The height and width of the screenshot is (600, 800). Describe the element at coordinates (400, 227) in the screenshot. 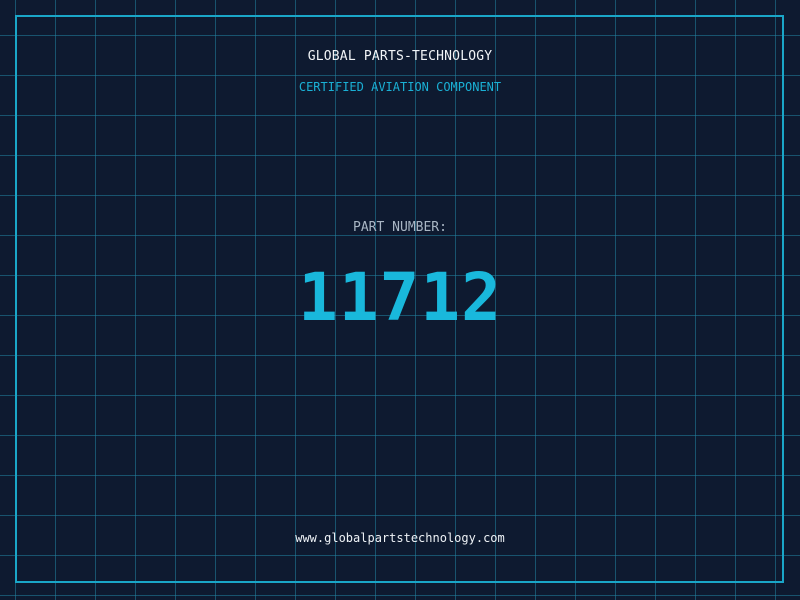

I see `part-number-label: PART NUMBER:` at that location.